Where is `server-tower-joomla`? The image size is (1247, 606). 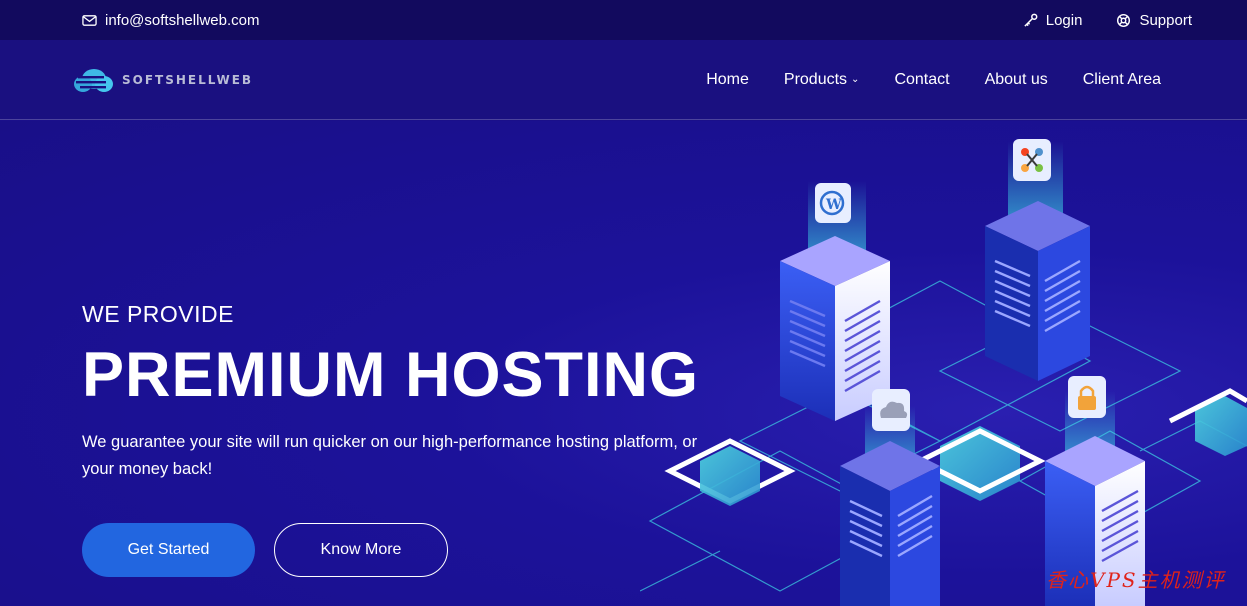 server-tower-joomla is located at coordinates (1037, 260).